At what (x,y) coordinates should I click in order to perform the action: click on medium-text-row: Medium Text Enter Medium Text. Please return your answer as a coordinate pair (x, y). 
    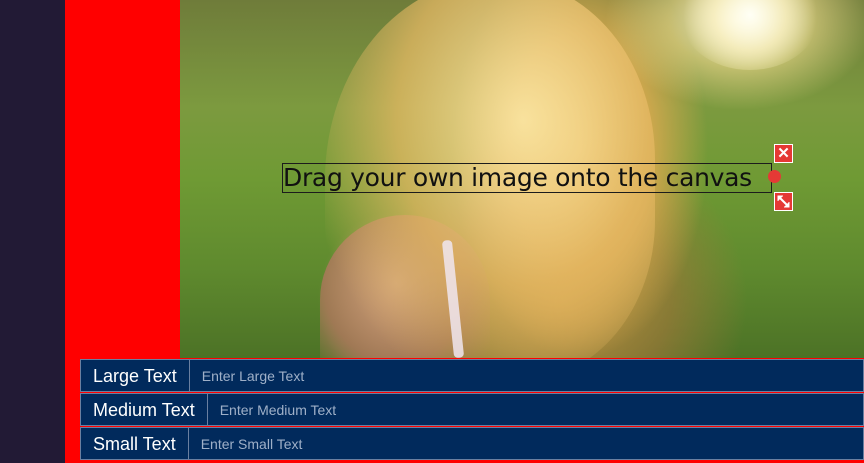
    Looking at the image, I should click on (472, 409).